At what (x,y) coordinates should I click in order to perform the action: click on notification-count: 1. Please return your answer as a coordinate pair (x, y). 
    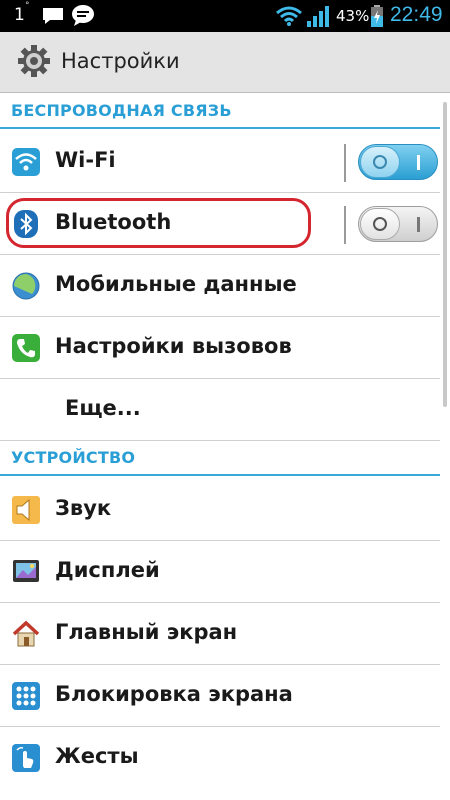
    Looking at the image, I should click on (19, 15).